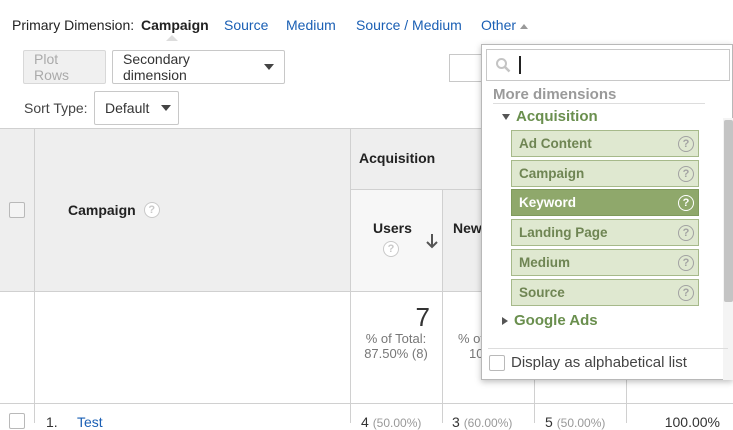  Describe the element at coordinates (56, 108) in the screenshot. I see `sort-type-label: Sort Type:` at that location.